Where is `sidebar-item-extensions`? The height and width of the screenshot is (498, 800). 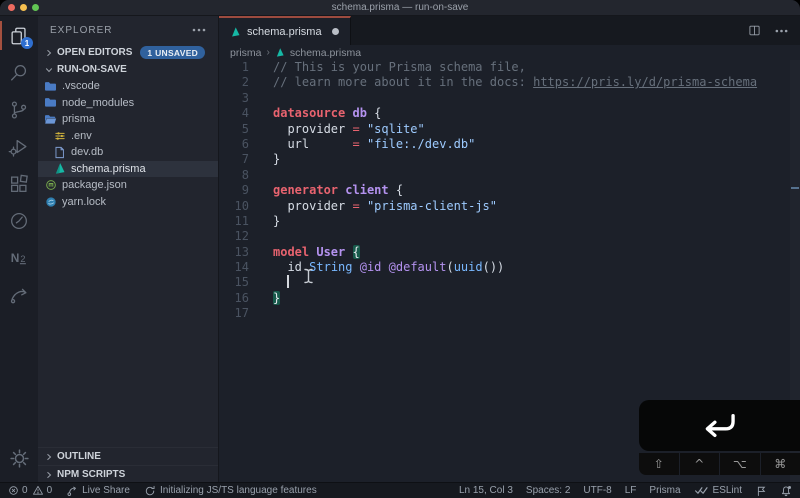 sidebar-item-extensions is located at coordinates (19, 183).